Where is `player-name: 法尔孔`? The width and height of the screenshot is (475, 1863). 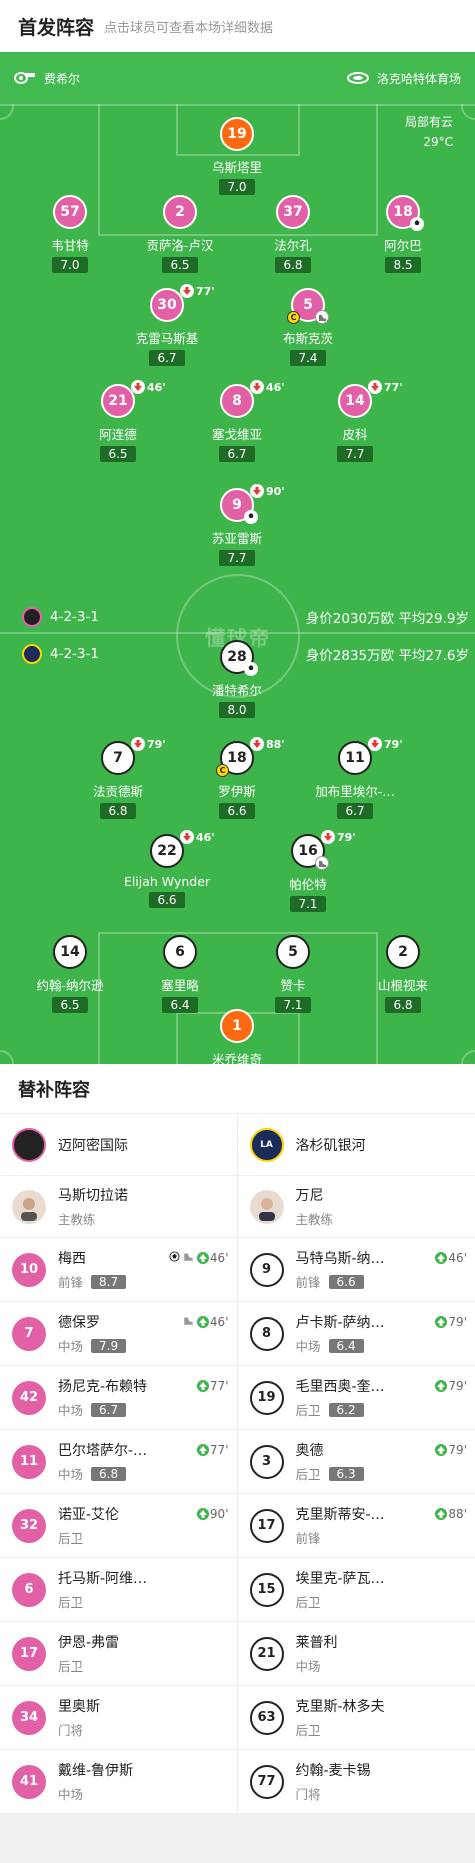
player-name: 法尔孔 is located at coordinates (293, 245).